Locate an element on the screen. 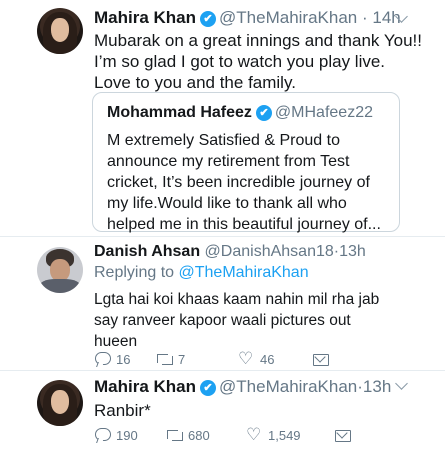 Image resolution: width=445 pixels, height=450 pixels. reply-count: 16 is located at coordinates (123, 359).